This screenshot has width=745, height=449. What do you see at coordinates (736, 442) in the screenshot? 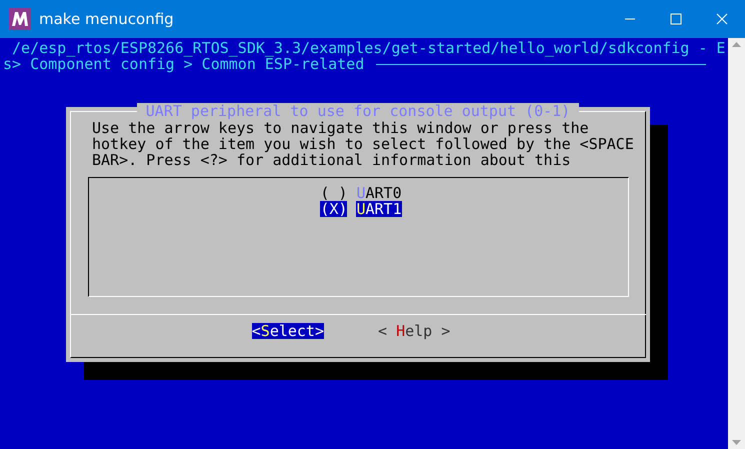
I see `scroll-down-icon` at bounding box center [736, 442].